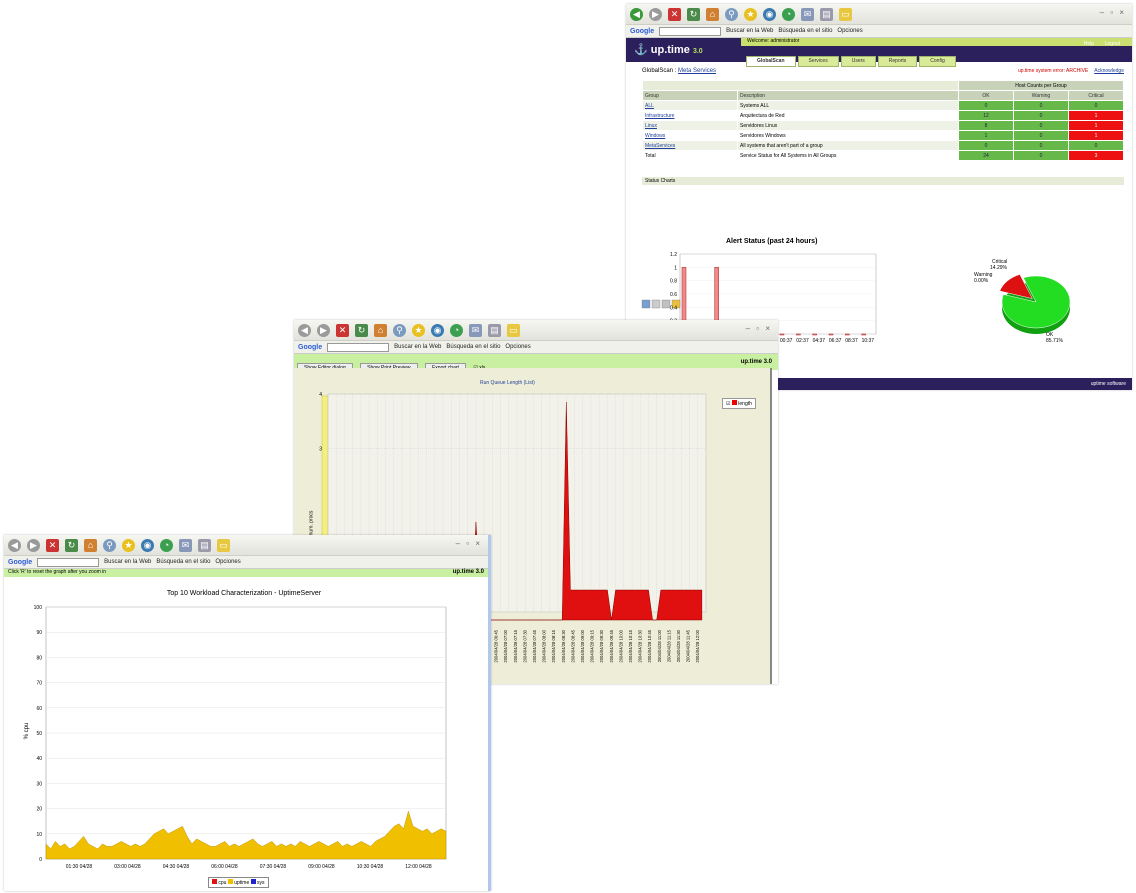  What do you see at coordinates (1096, 155) in the screenshot?
I see `critical-count-cell: 3` at bounding box center [1096, 155].